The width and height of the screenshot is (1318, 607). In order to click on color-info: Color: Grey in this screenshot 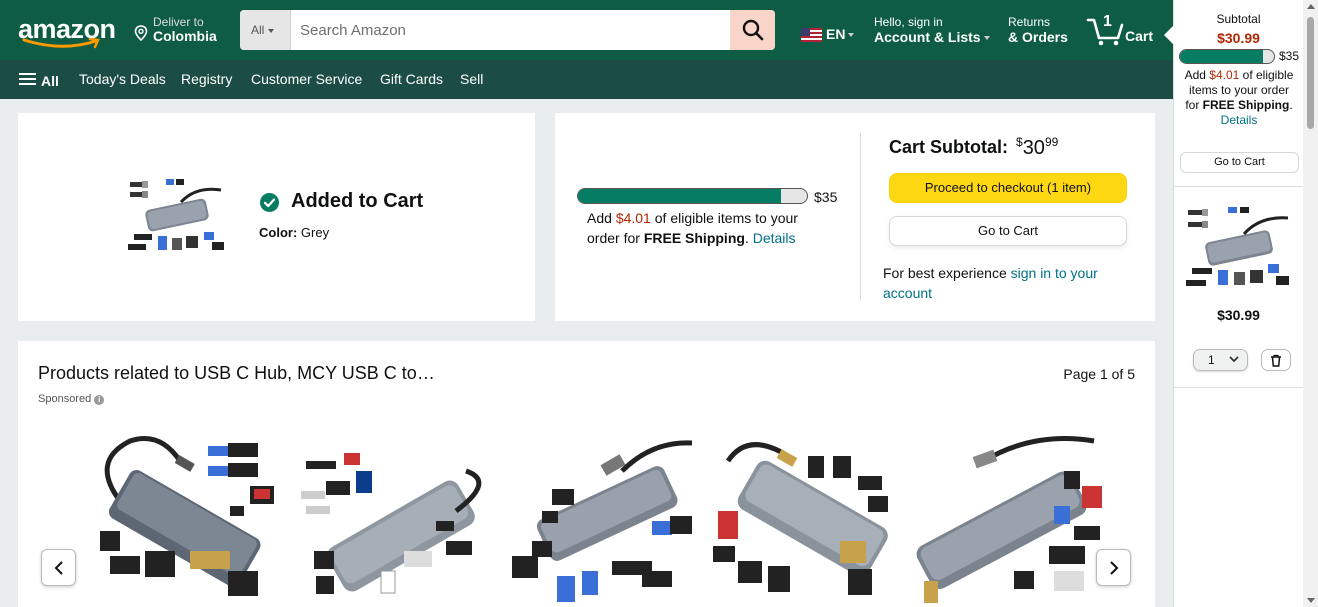, I will do `click(294, 232)`.